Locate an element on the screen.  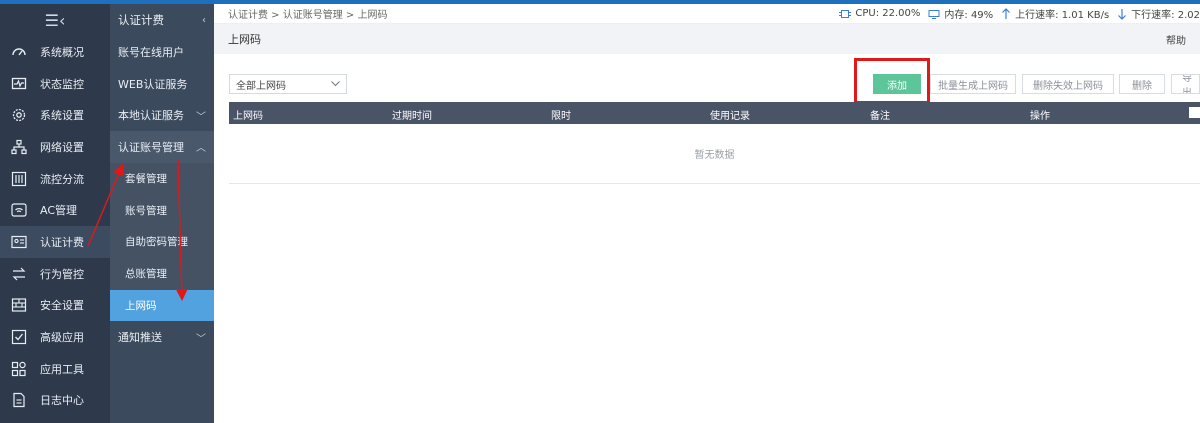
select-all-checkbox is located at coordinates (1194, 112).